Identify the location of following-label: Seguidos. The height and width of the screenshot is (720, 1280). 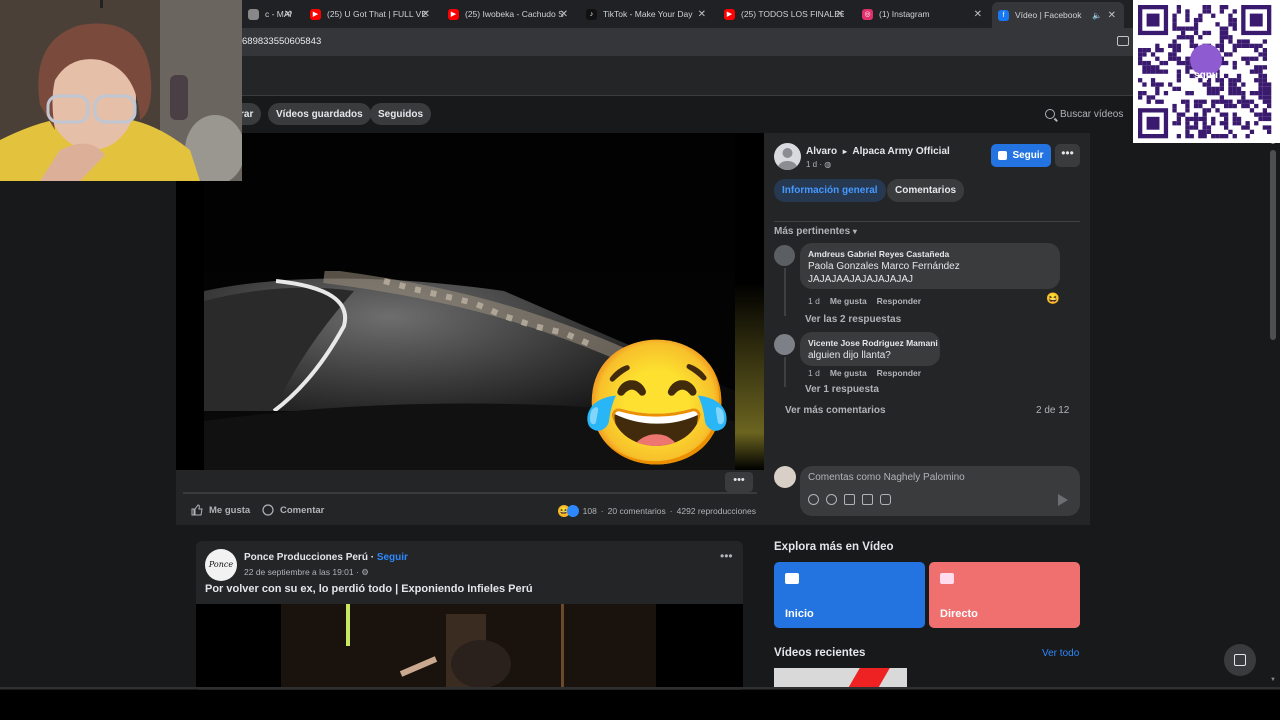
(401, 114).